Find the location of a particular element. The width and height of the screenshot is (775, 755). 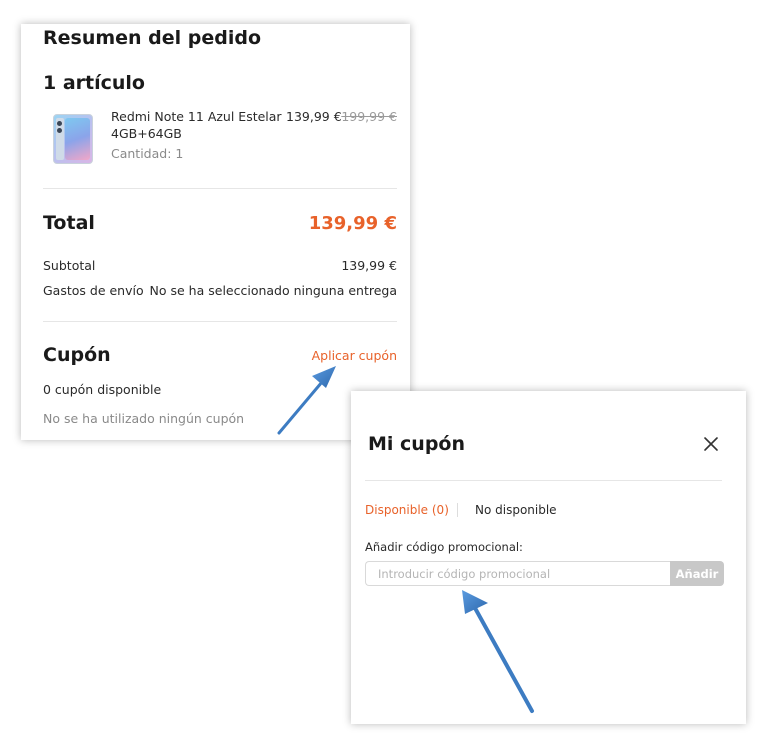

tab-separator is located at coordinates (457, 510).